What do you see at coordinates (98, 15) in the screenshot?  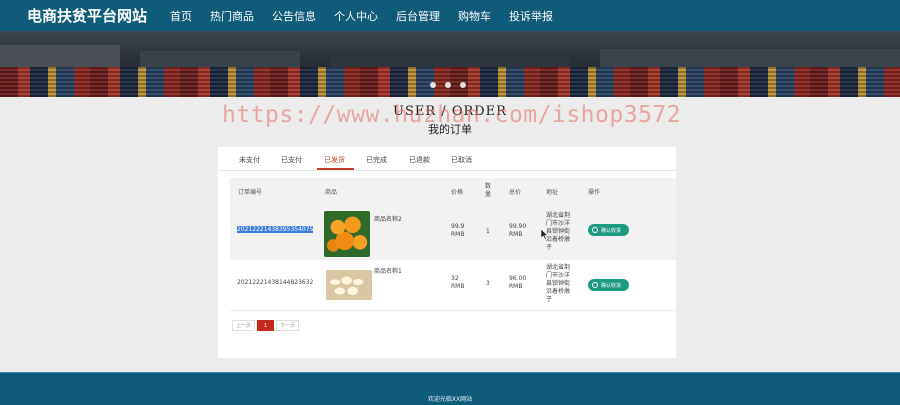 I see `site-logo: 电商扶贫平台网站` at bounding box center [98, 15].